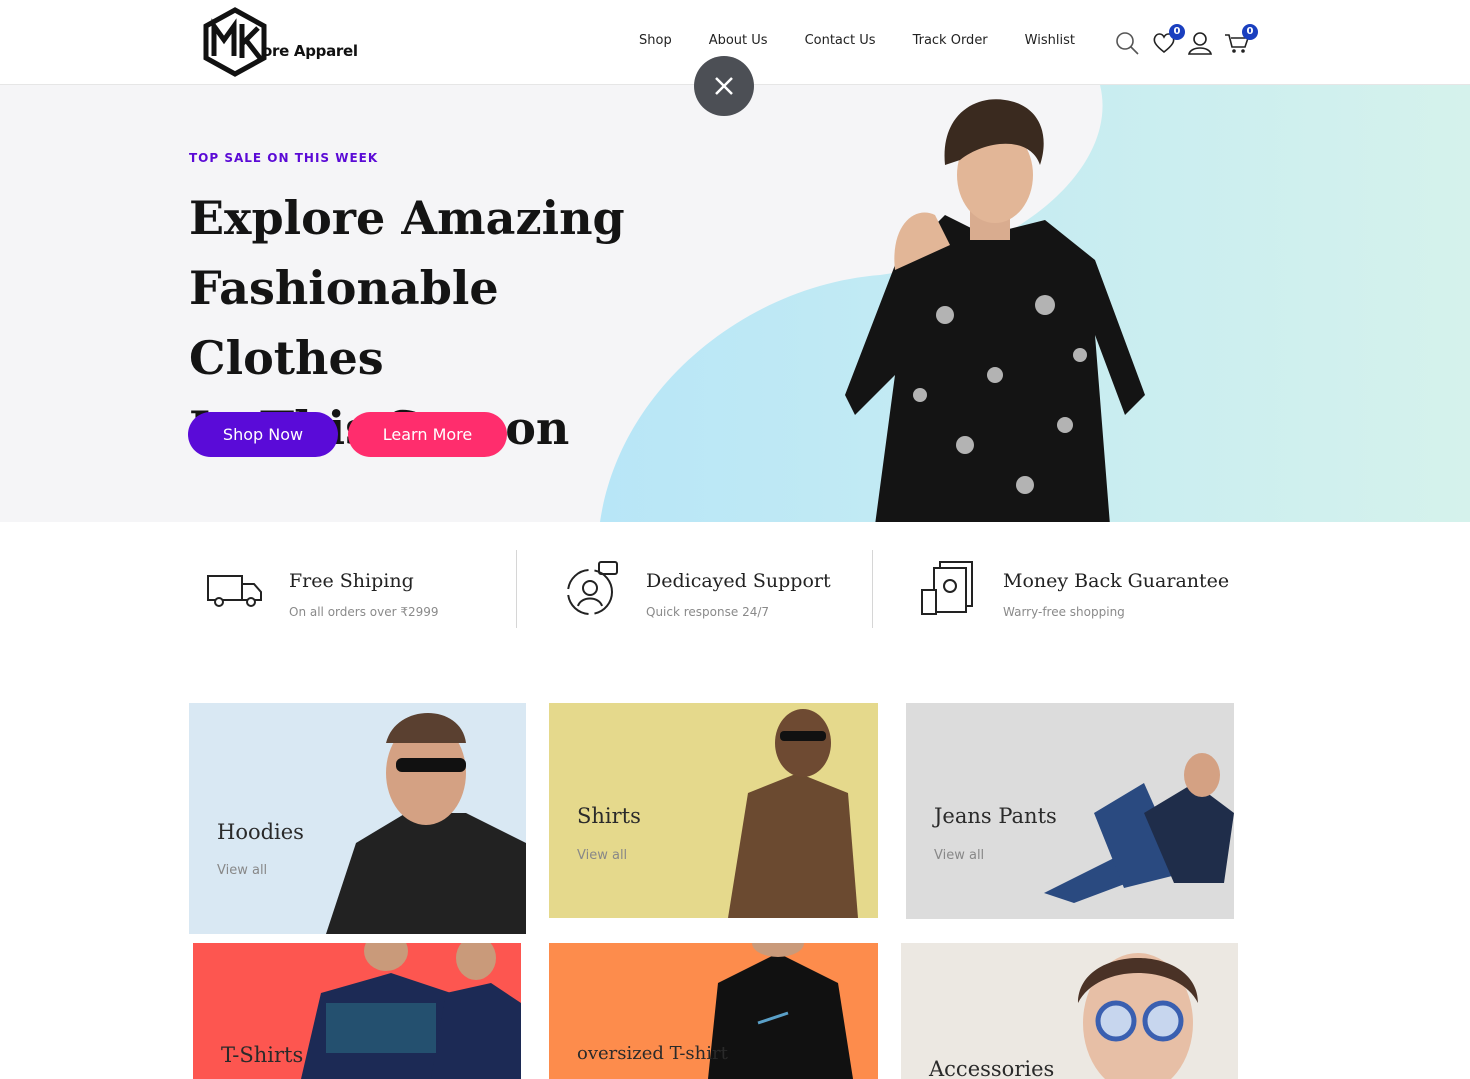 This screenshot has height=1079, width=1470. Describe the element at coordinates (235, 42) in the screenshot. I see `logo-mark-icon` at that location.